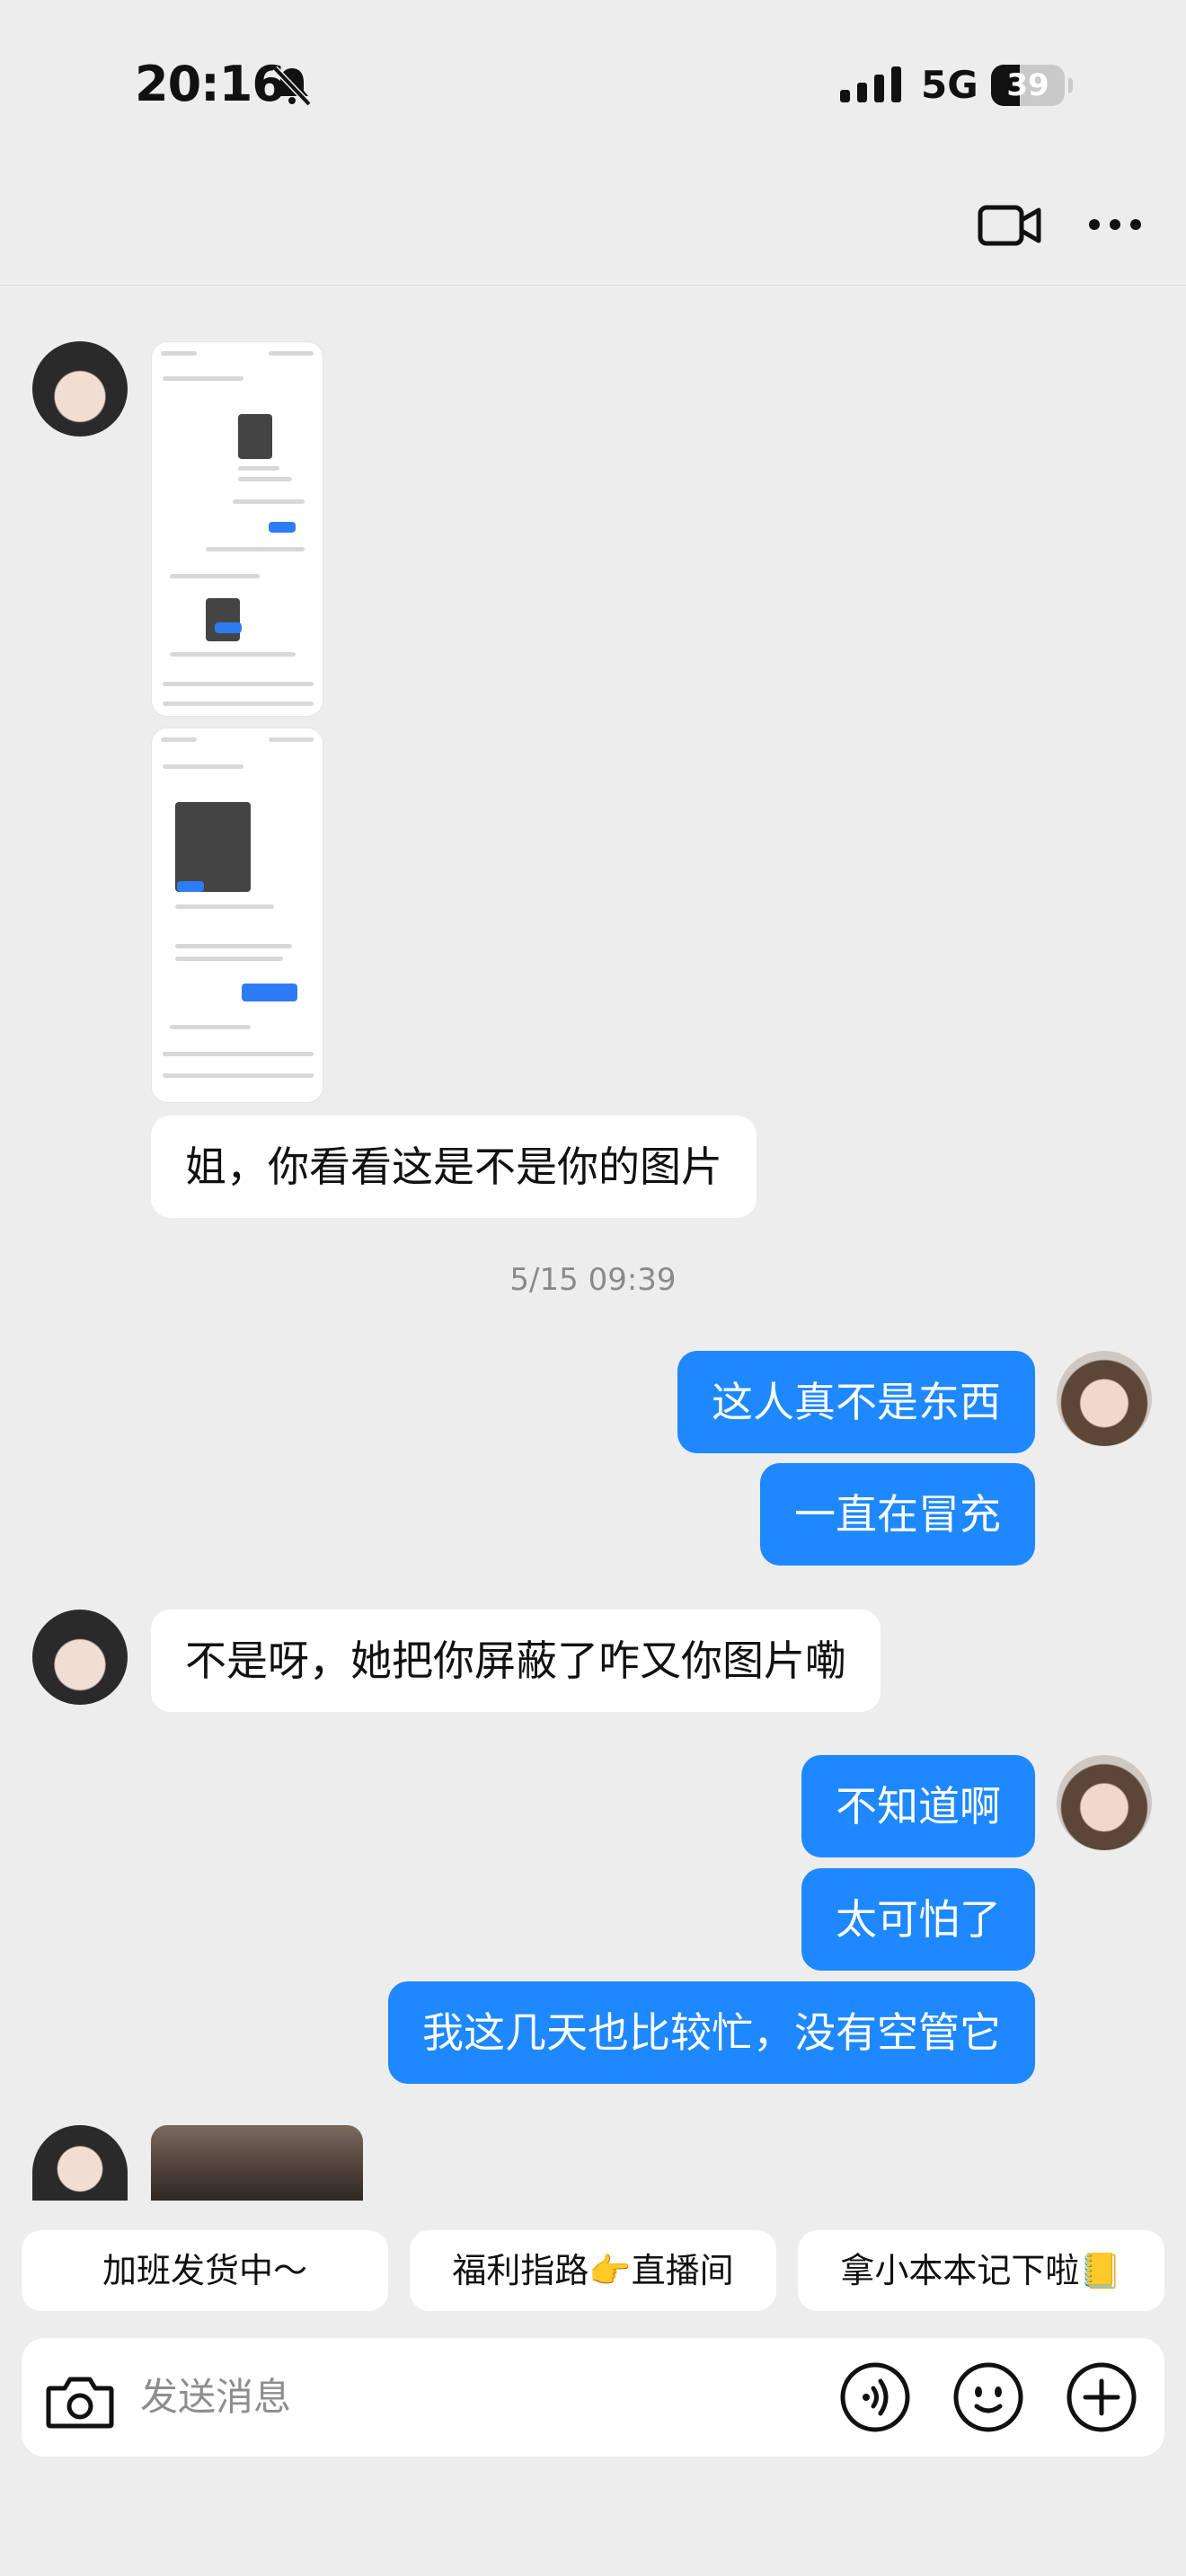 Image resolution: width=1186 pixels, height=2576 pixels. What do you see at coordinates (981, 2270) in the screenshot?
I see `quick-reply-chip: 拿小本本记下啦📒` at bounding box center [981, 2270].